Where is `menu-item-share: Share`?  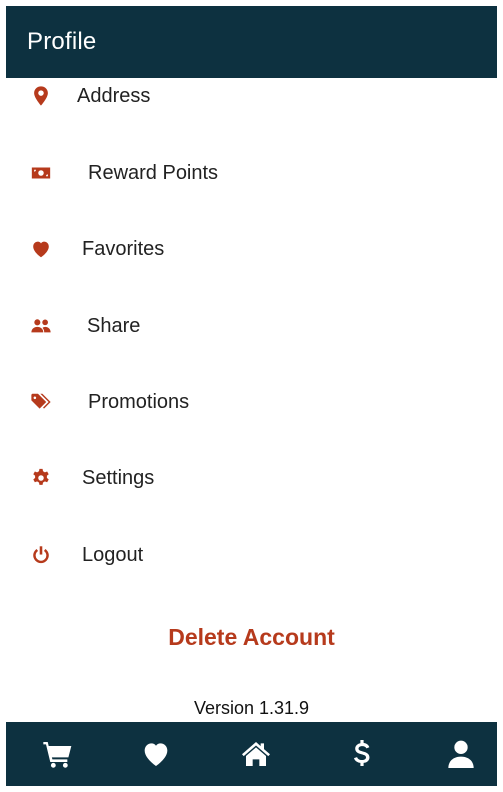
menu-item-share: Share is located at coordinates (251, 326).